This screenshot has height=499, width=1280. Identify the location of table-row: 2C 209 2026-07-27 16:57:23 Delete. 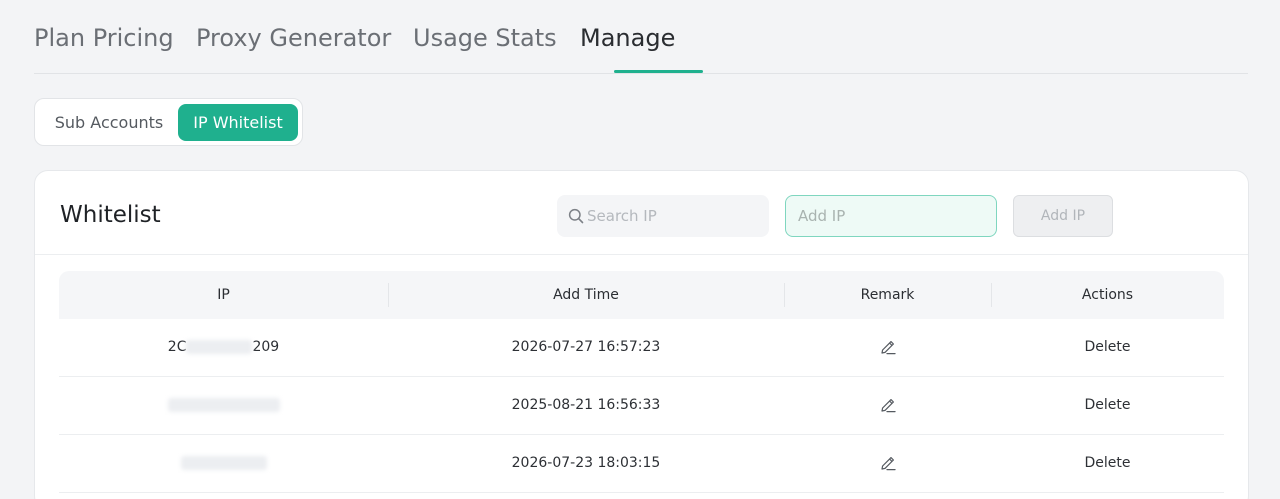
(641, 348).